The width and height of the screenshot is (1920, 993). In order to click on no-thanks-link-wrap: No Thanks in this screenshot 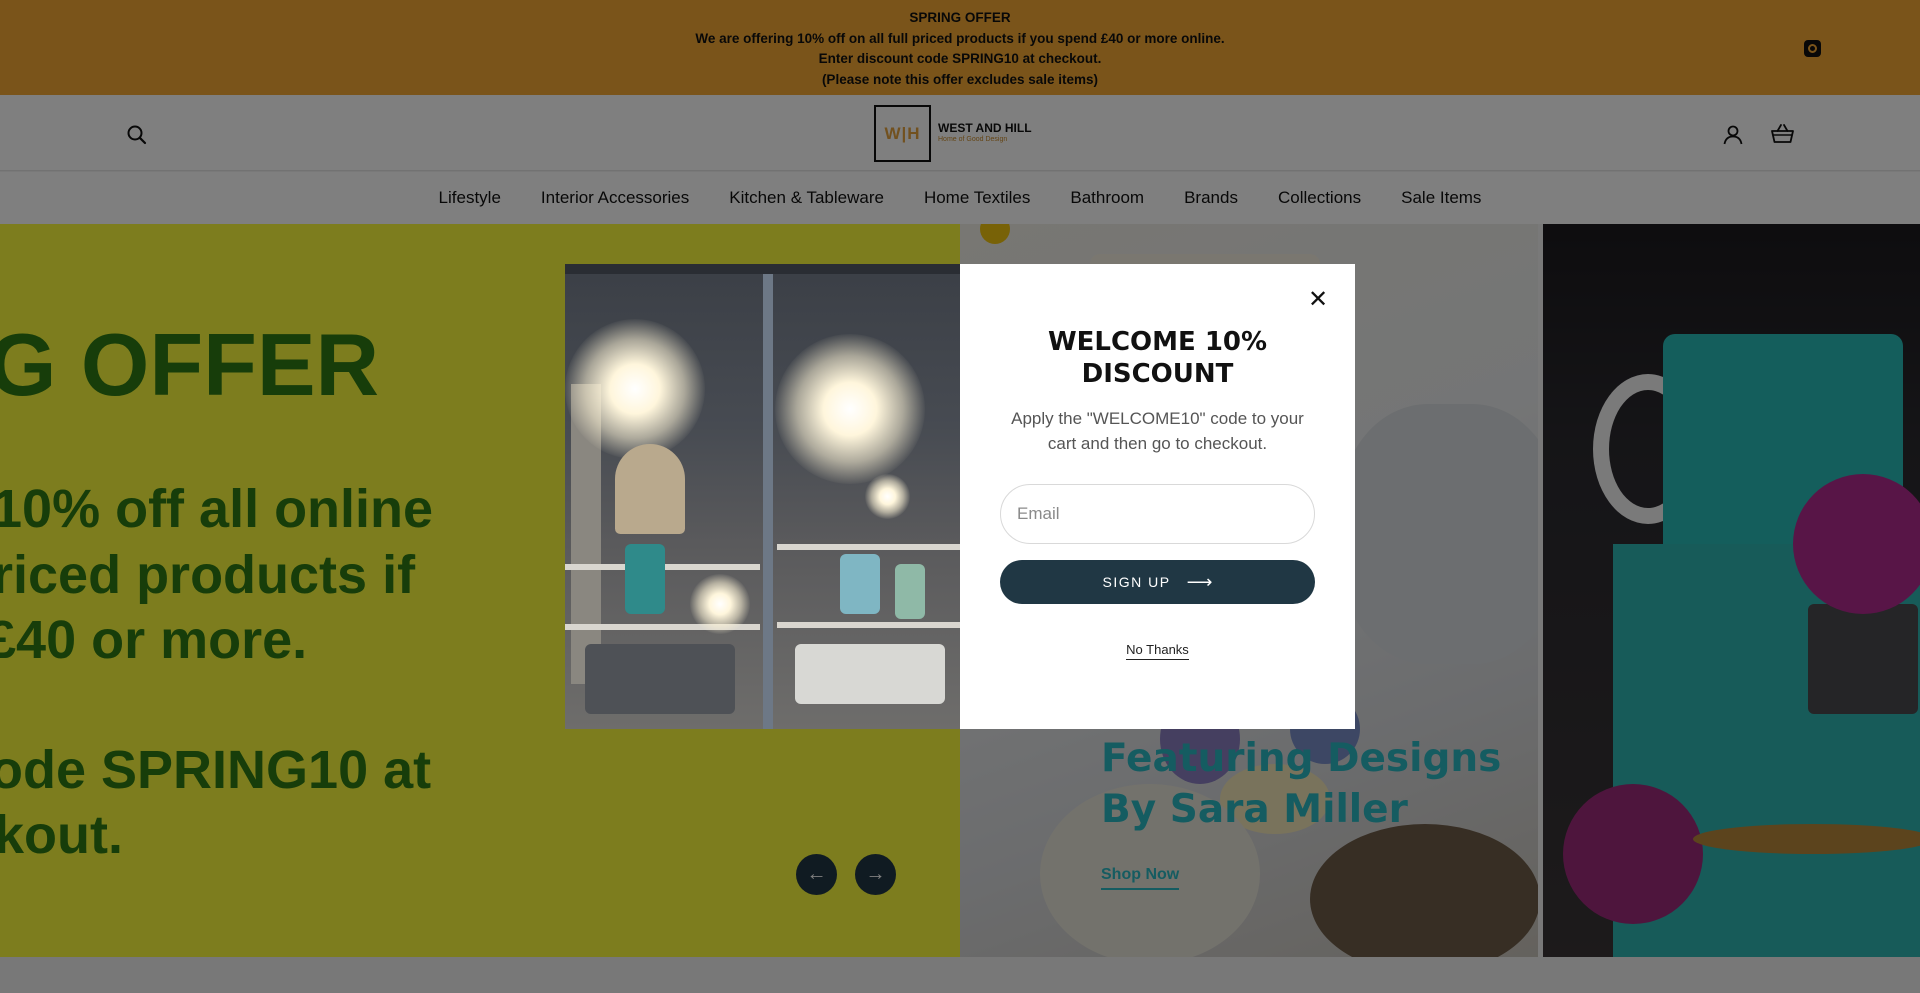, I will do `click(1157, 651)`.